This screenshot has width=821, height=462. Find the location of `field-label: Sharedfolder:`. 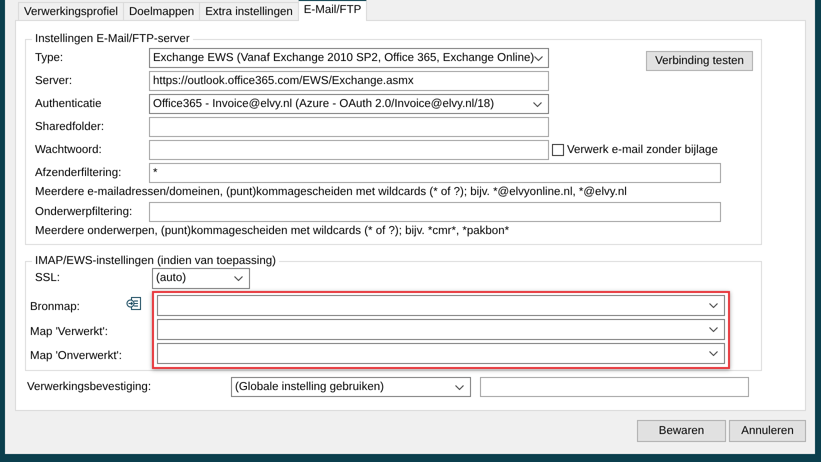

field-label: Sharedfolder: is located at coordinates (70, 127).